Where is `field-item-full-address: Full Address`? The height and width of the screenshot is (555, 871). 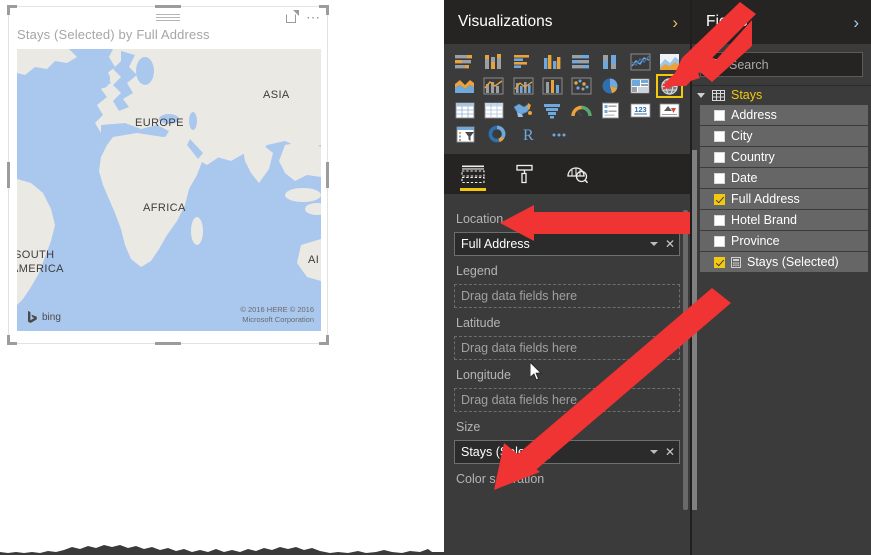 field-item-full-address: Full Address is located at coordinates (784, 199).